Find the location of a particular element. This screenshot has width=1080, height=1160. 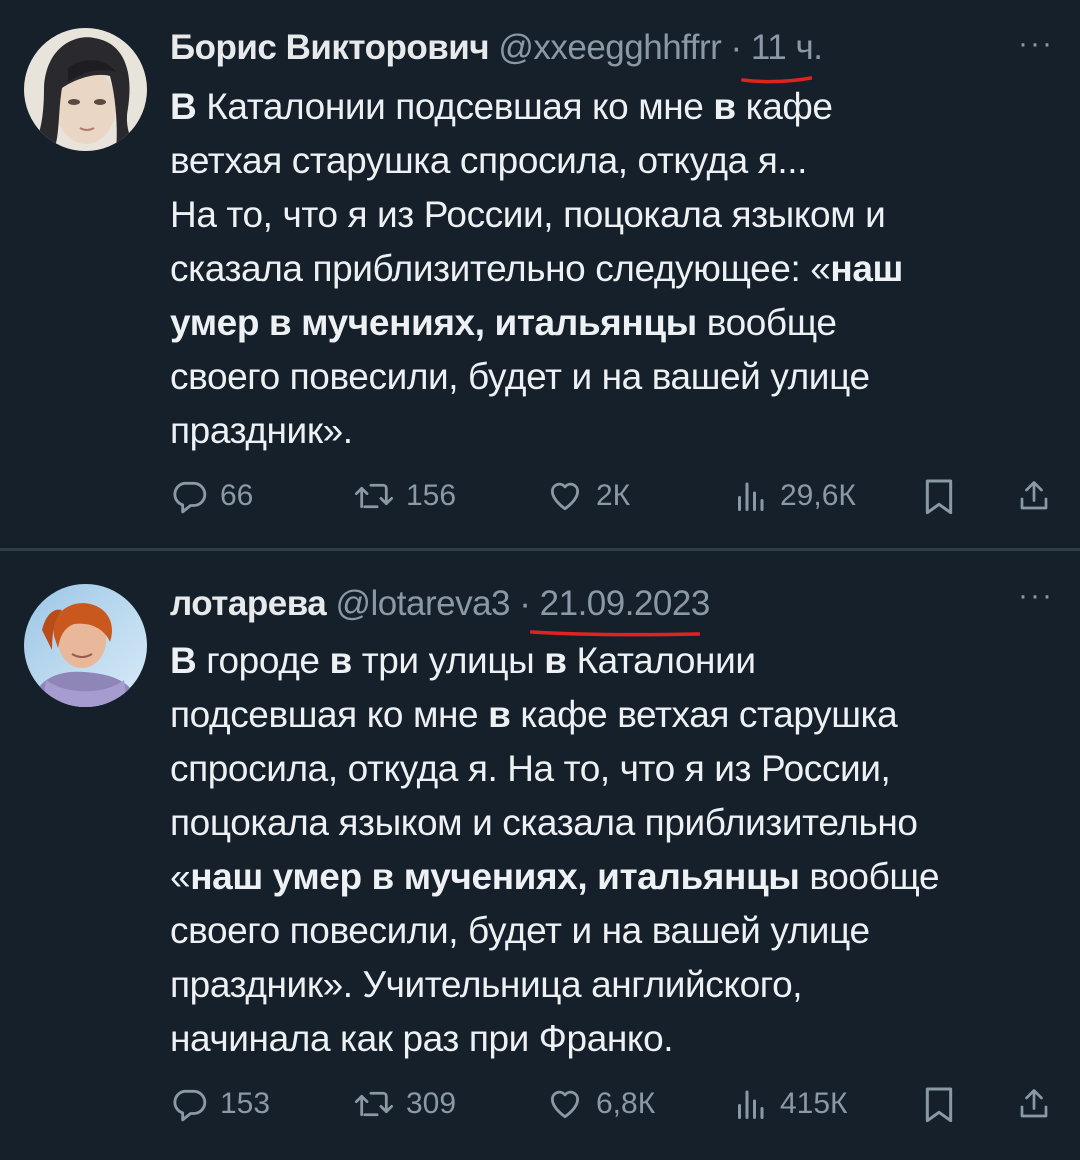

tweet-text-line: праздник». is located at coordinates (615, 431).